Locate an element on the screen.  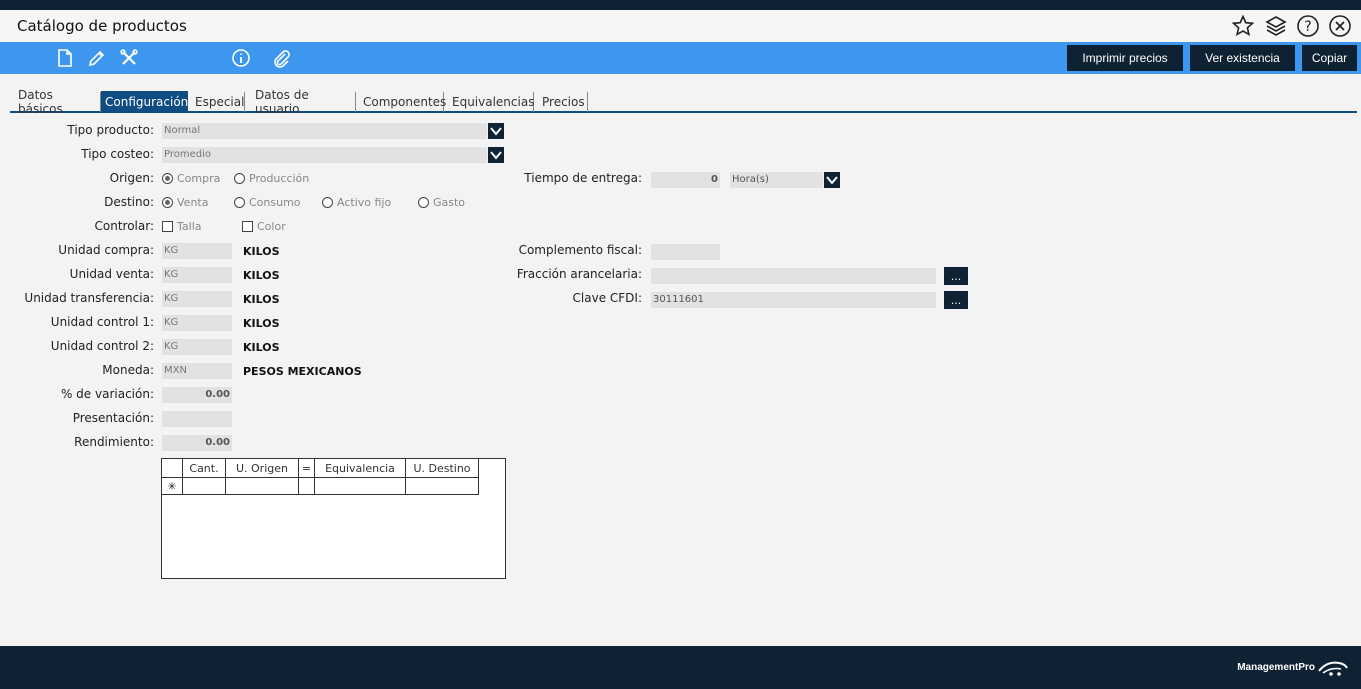
unidad-compra-label: Unidad compra: is located at coordinates (106, 250).